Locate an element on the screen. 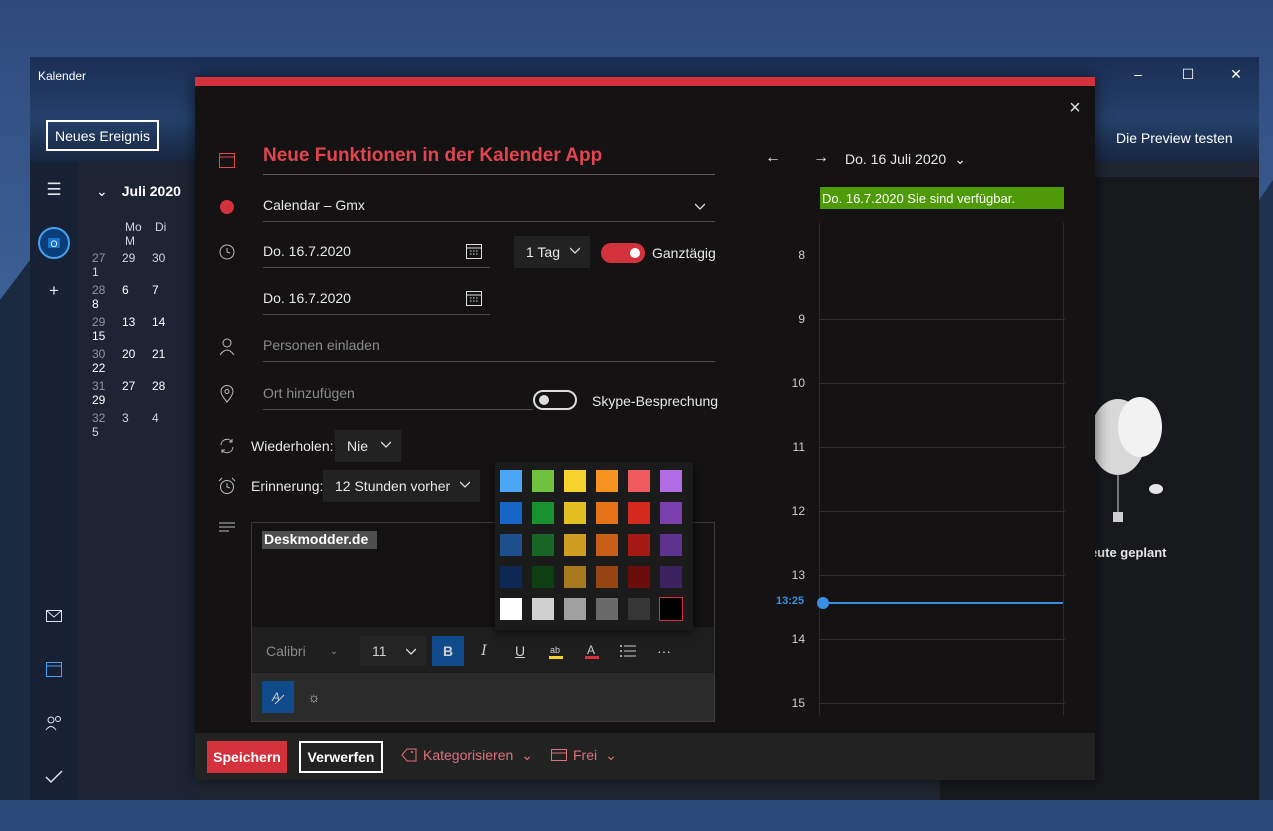 The image size is (1273, 831). start-date-input: Do. 16.7.2020 is located at coordinates (376, 251).